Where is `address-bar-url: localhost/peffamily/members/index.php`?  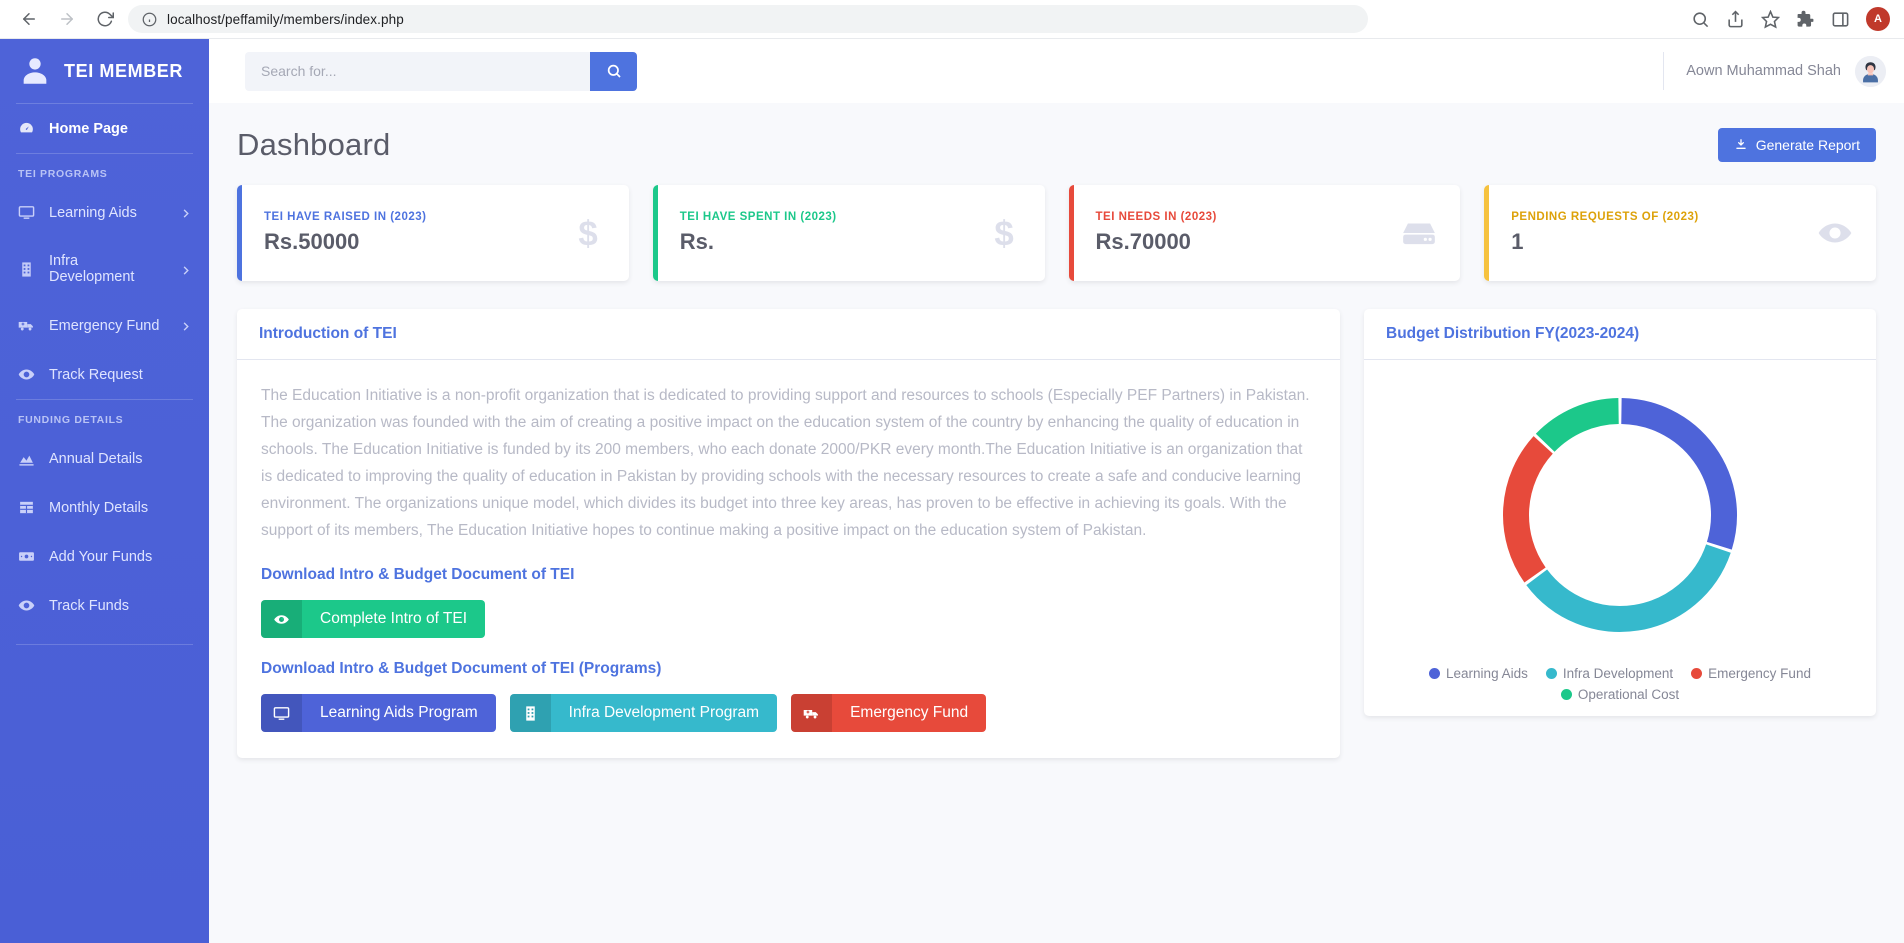 address-bar-url: localhost/peffamily/members/index.php is located at coordinates (285, 19).